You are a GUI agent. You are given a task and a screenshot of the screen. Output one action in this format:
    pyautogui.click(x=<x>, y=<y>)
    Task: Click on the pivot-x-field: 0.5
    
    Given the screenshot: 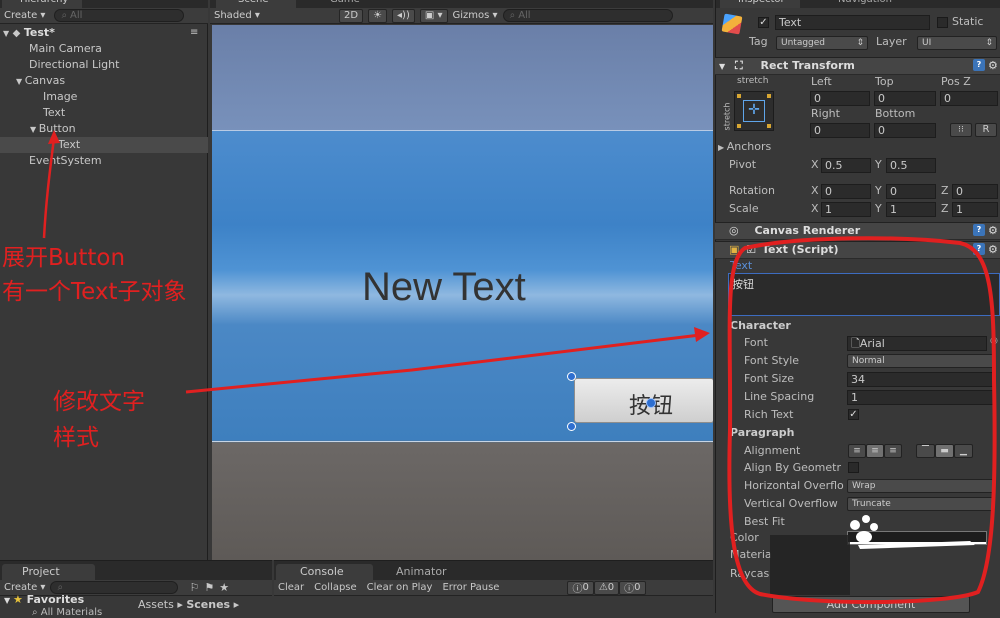 What is the action you would take?
    pyautogui.click(x=846, y=165)
    